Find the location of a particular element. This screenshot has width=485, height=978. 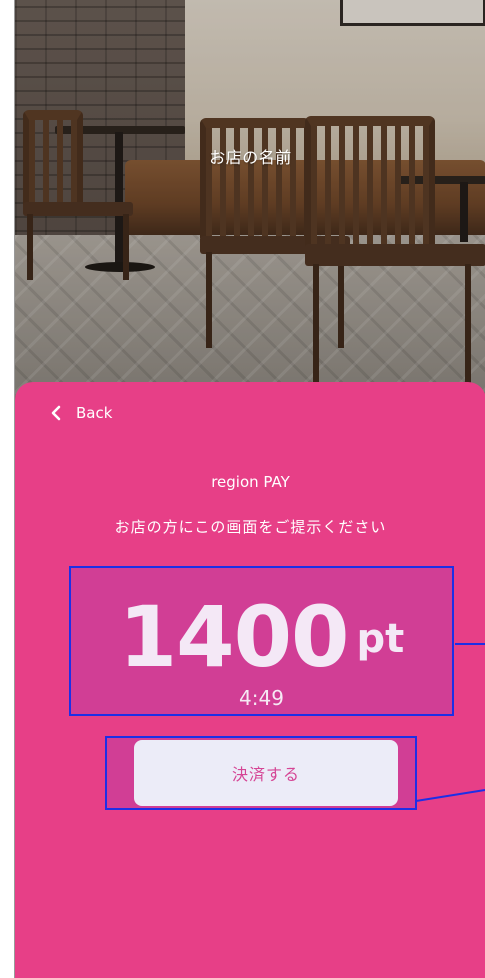

chevron-left-icon is located at coordinates (56, 413).